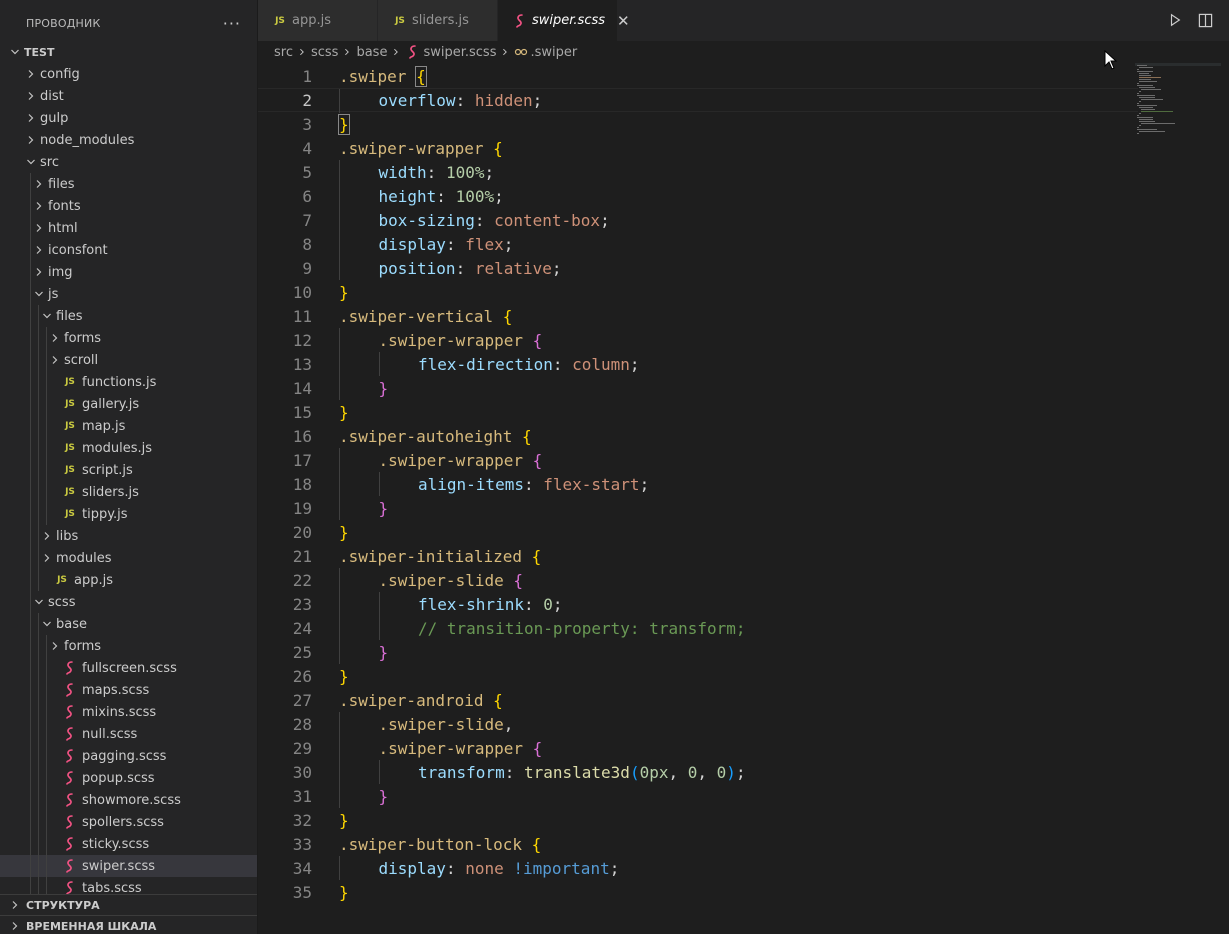 Image resolution: width=1229 pixels, height=934 pixels. What do you see at coordinates (698, 628) in the screenshot?
I see `code-line: 24 // transition-property: transform;` at bounding box center [698, 628].